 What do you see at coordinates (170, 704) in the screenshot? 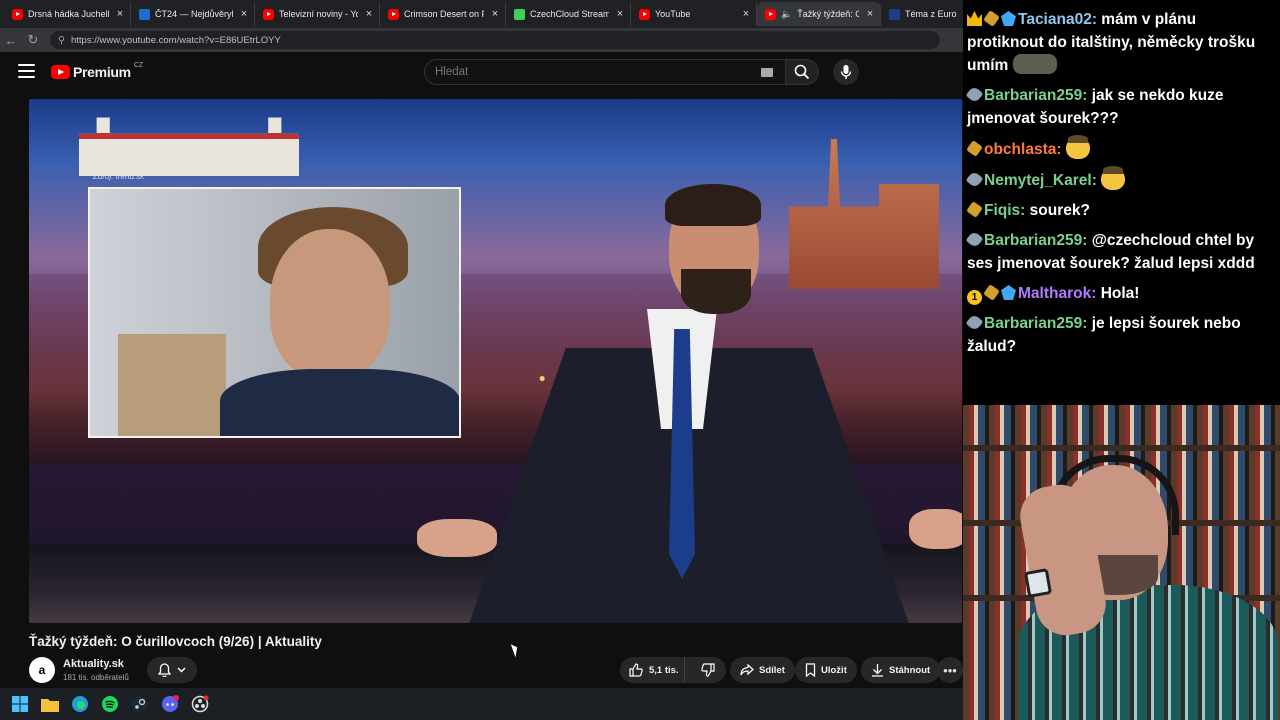
I see `discord-icon` at bounding box center [170, 704].